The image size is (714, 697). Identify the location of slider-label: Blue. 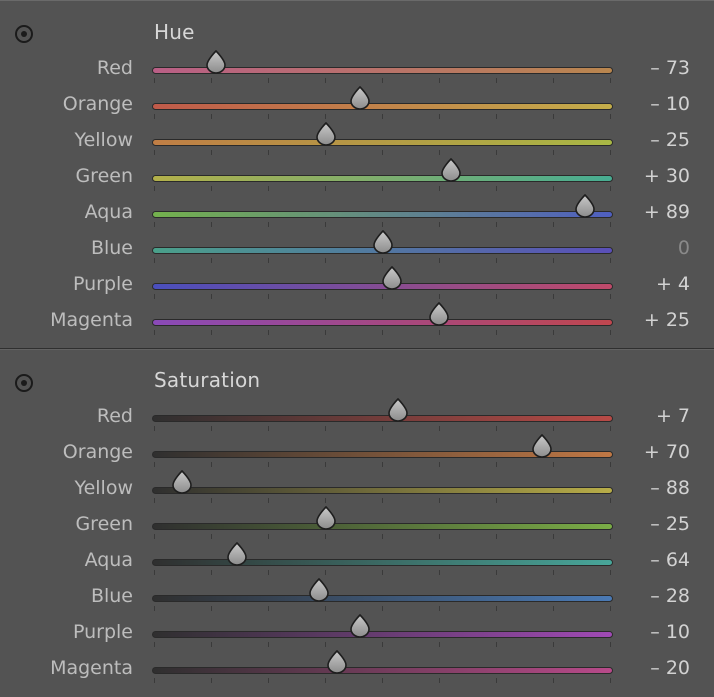
(111, 248).